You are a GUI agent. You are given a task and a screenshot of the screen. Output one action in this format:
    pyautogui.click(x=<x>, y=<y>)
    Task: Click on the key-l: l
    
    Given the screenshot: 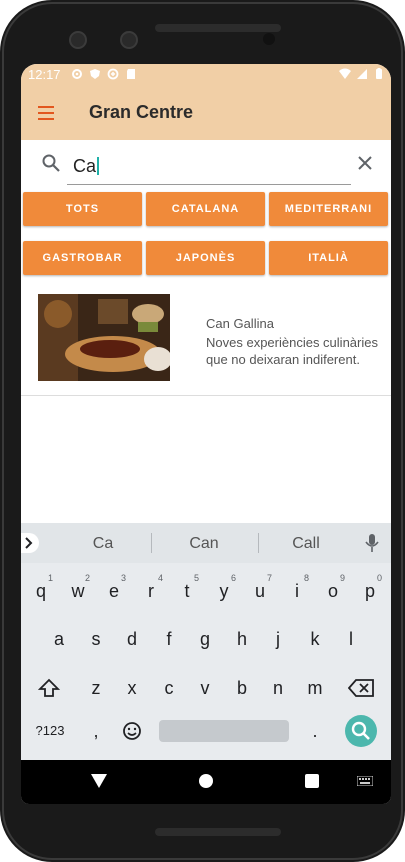 What is the action you would take?
    pyautogui.click(x=351, y=639)
    